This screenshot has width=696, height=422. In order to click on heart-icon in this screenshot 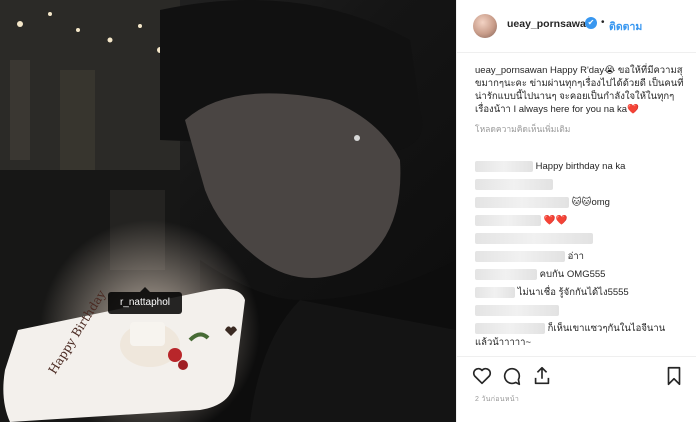, I will do `click(482, 376)`.